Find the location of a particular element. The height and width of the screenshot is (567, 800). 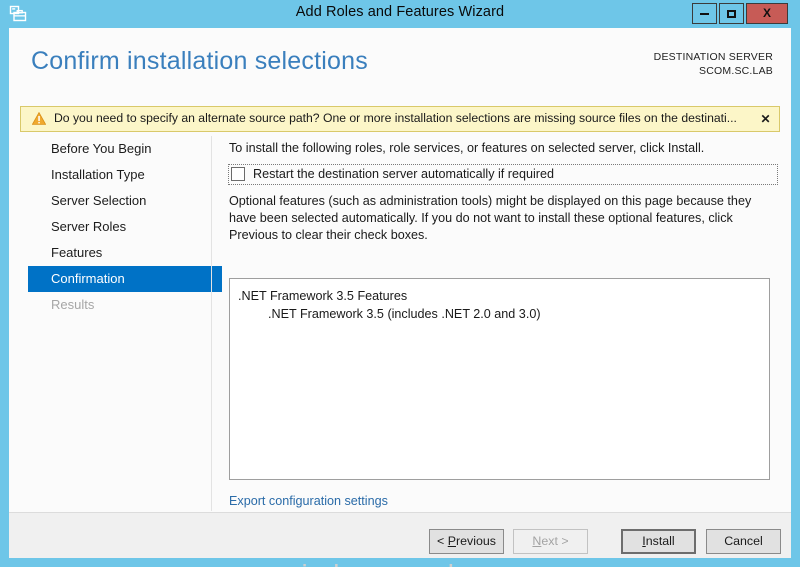

title-bar: Add Roles and Features Wizard X is located at coordinates (400, 14).